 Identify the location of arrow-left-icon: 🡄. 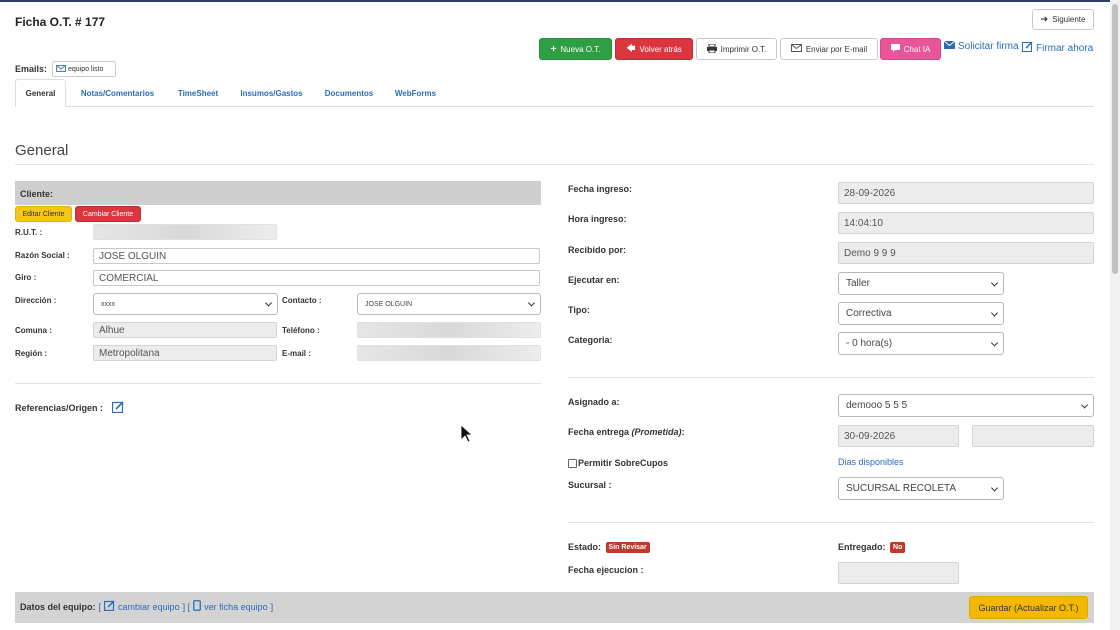
(631, 48).